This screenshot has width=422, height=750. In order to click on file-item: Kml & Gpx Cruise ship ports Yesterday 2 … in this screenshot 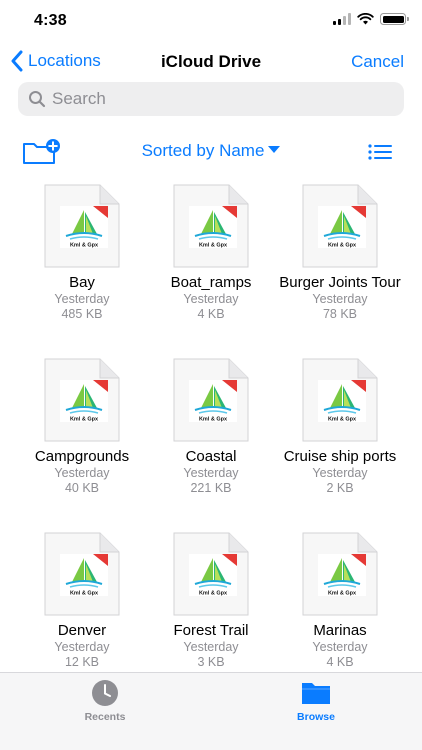, I will do `click(340, 427)`.